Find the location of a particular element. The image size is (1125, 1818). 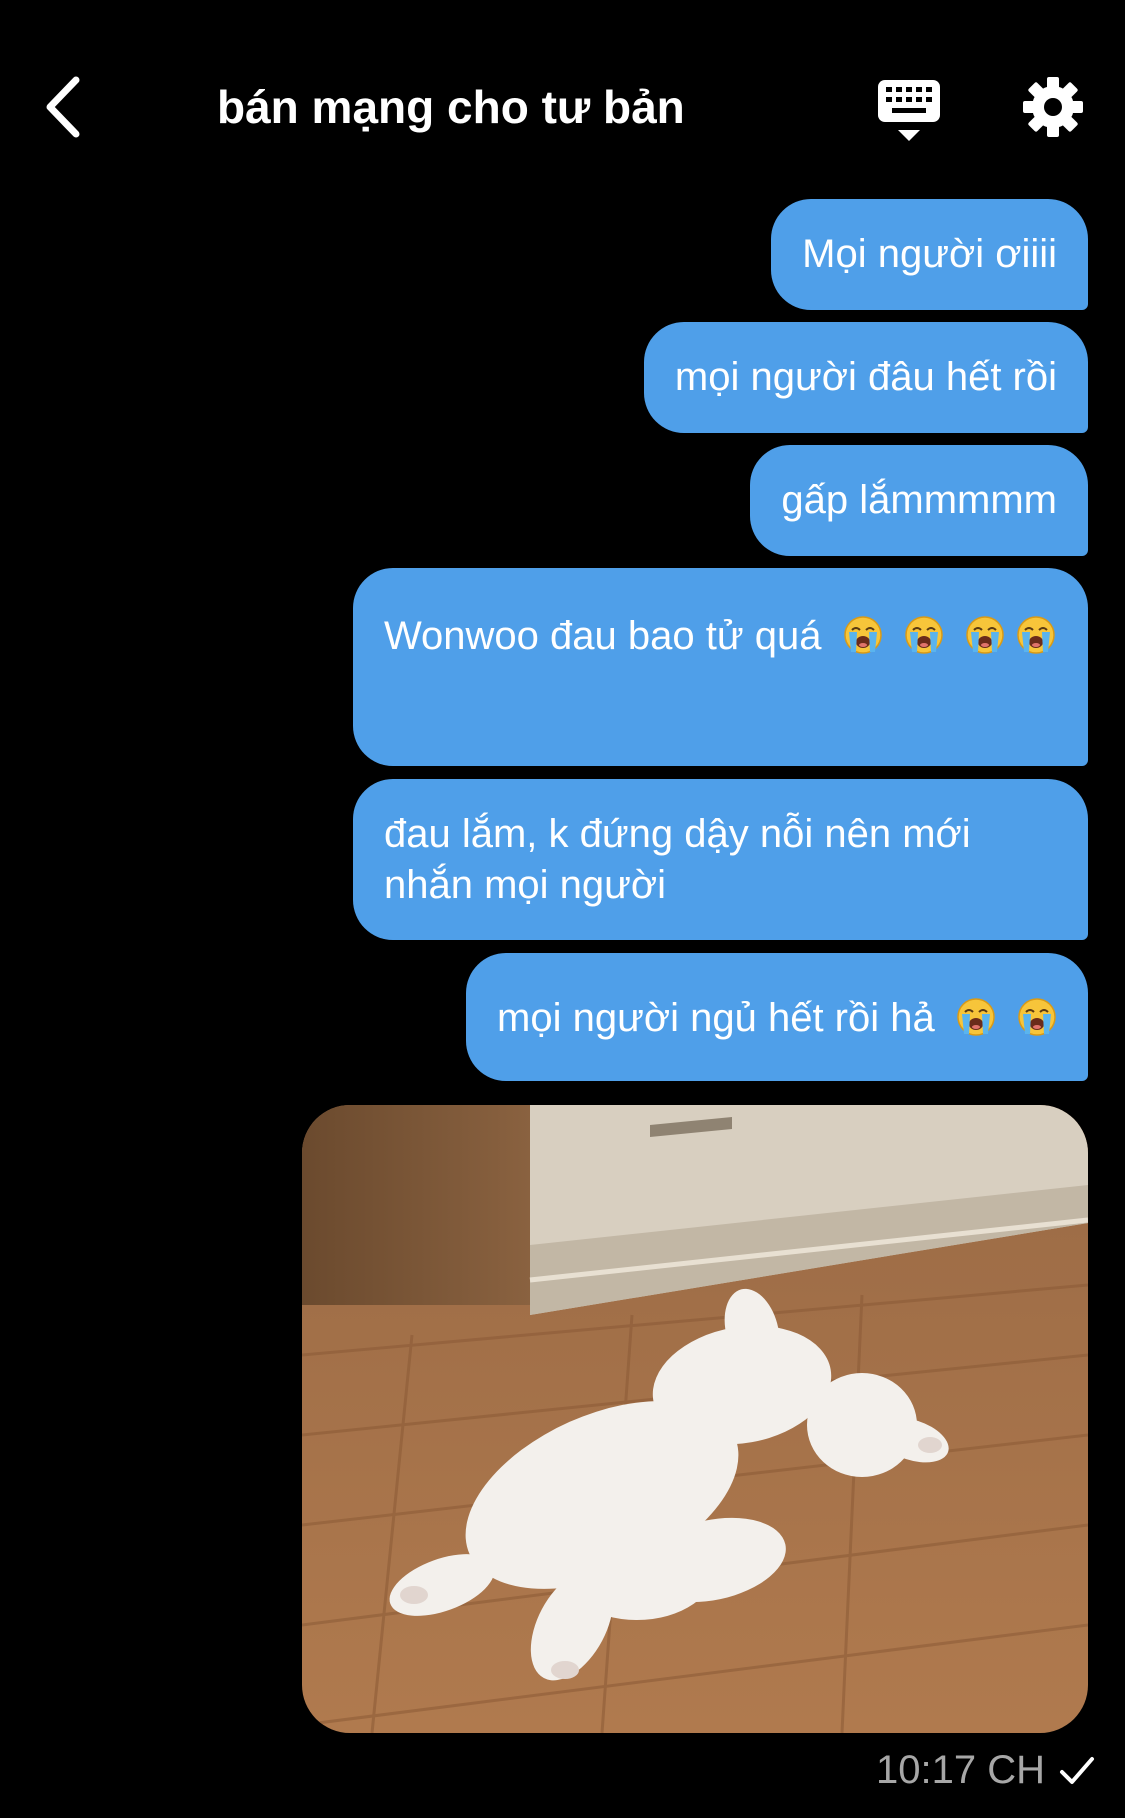

message-text: gấp lắmmmmm is located at coordinates (919, 500).